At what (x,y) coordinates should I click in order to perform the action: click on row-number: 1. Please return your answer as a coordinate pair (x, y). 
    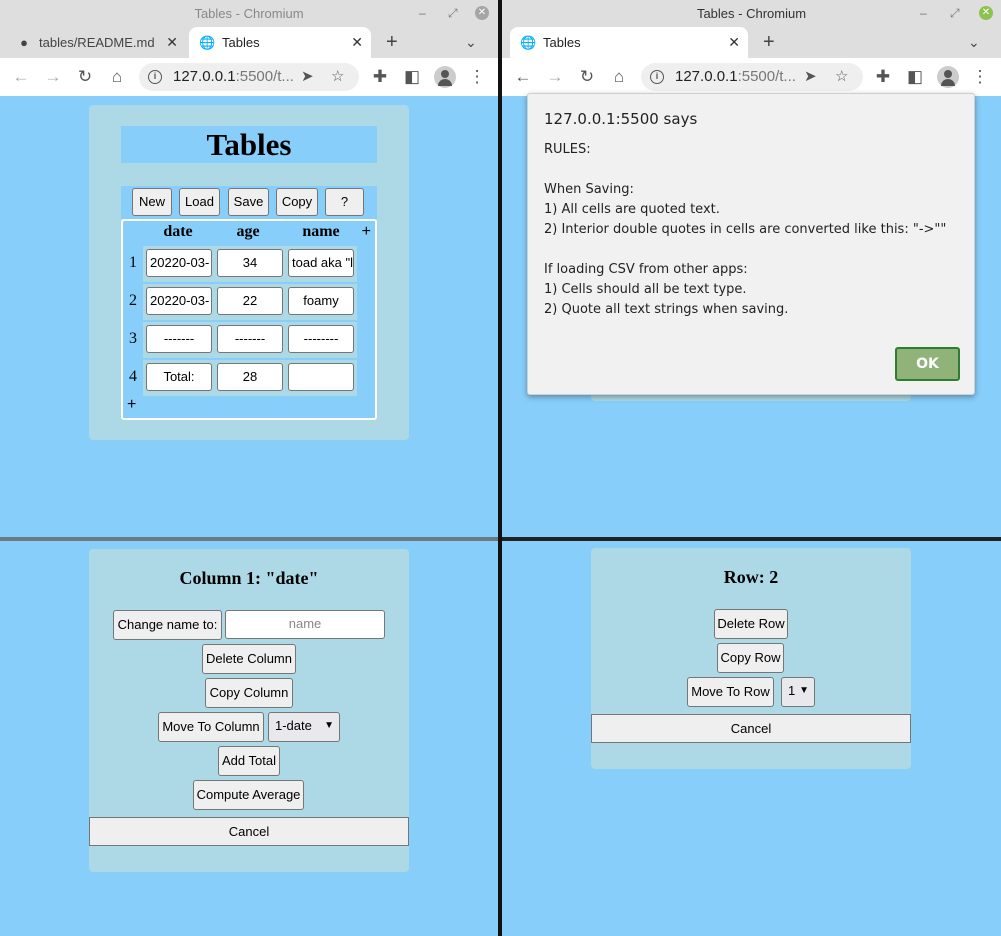
    Looking at the image, I should click on (133, 263).